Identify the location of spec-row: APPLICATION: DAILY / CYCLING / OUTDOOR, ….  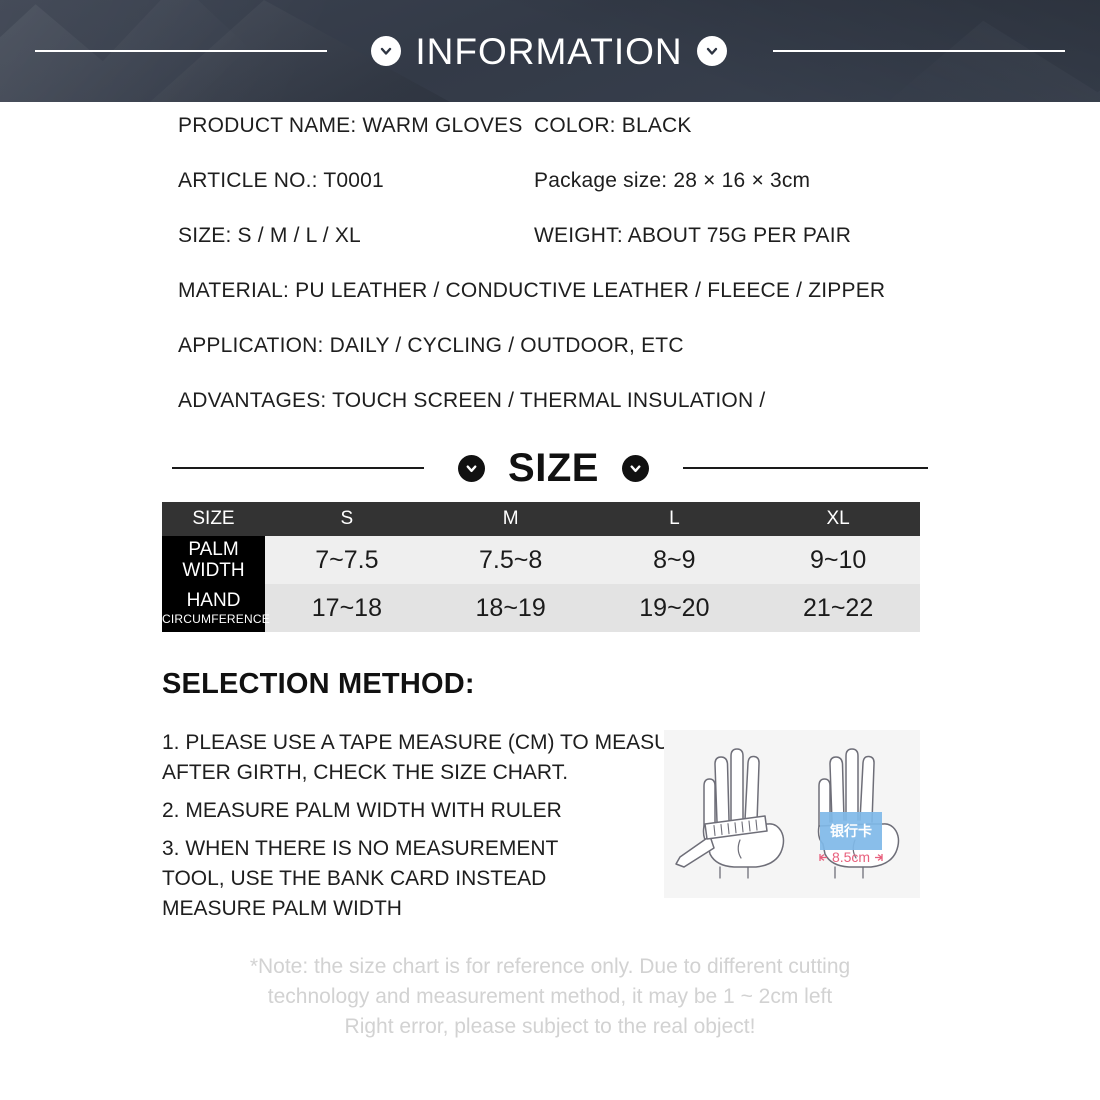
(550, 349).